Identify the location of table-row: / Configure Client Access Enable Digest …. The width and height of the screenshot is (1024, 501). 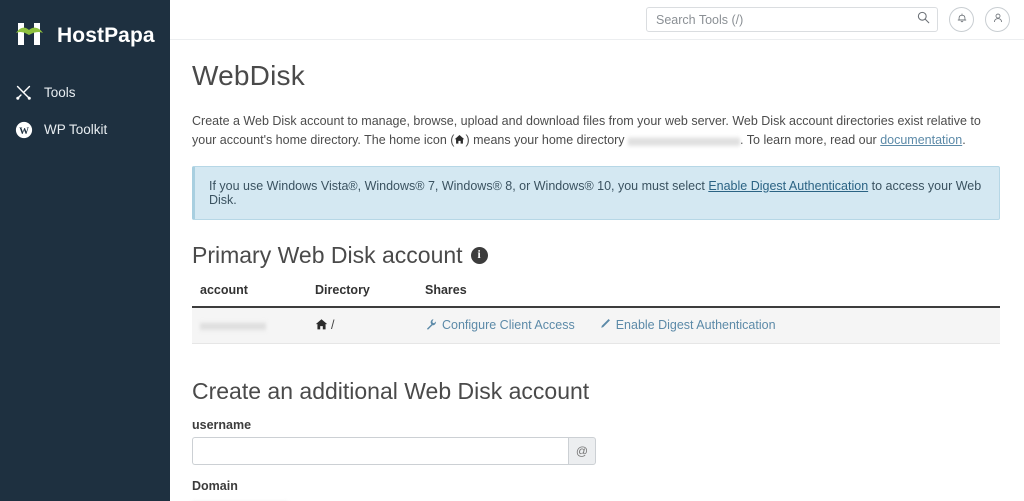
(596, 325).